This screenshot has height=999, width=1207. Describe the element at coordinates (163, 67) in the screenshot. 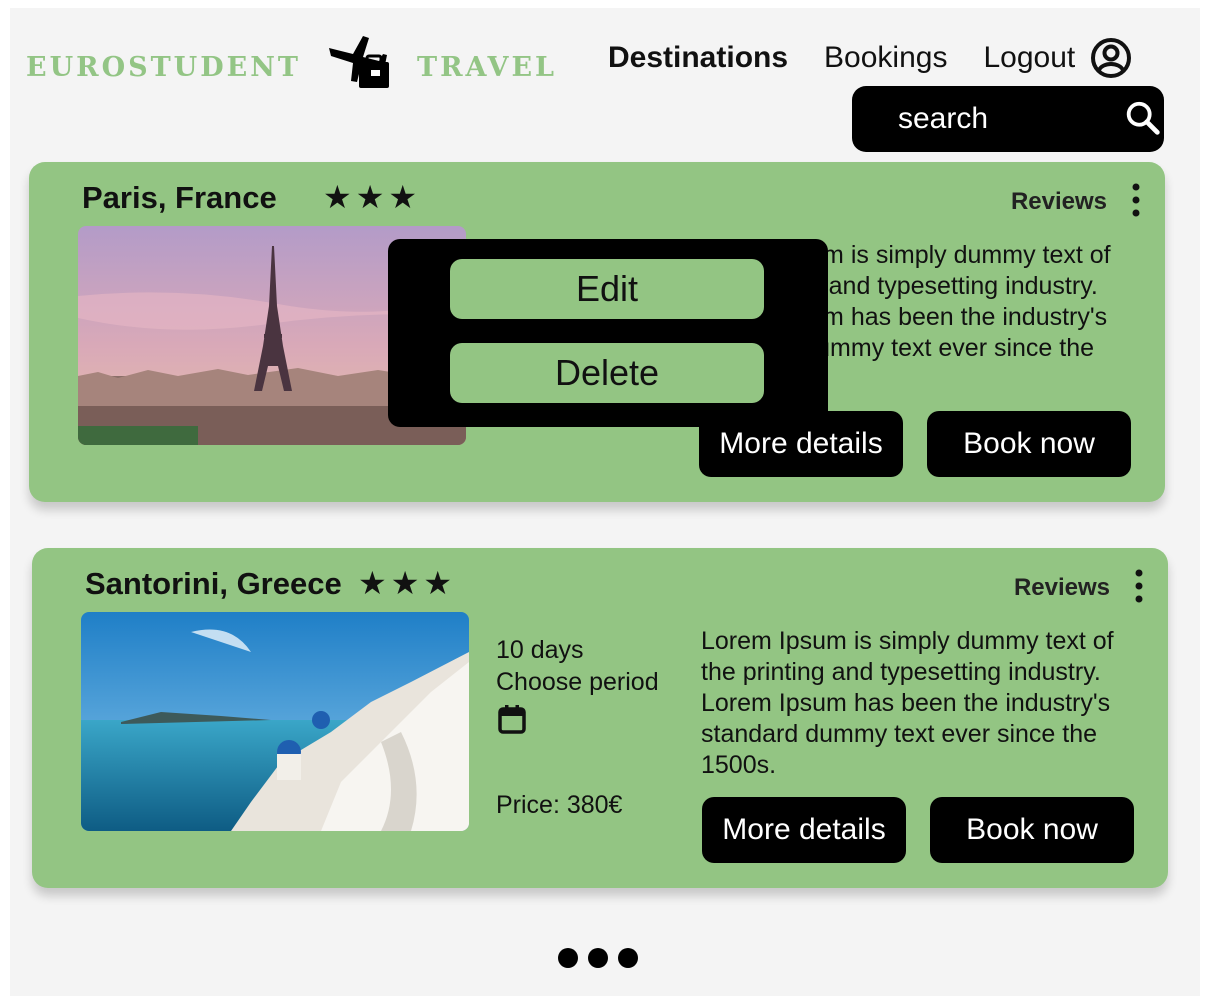

I see `logo-text-left: EUROSTUDENT` at that location.